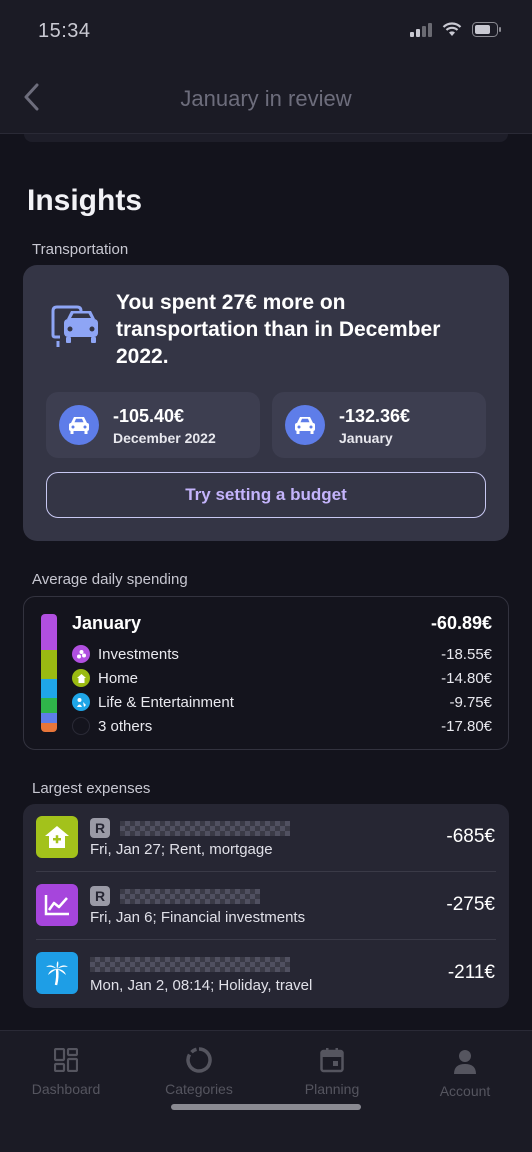 Image resolution: width=532 pixels, height=1152 pixels. I want to click on category-name: Investments, so click(138, 654).